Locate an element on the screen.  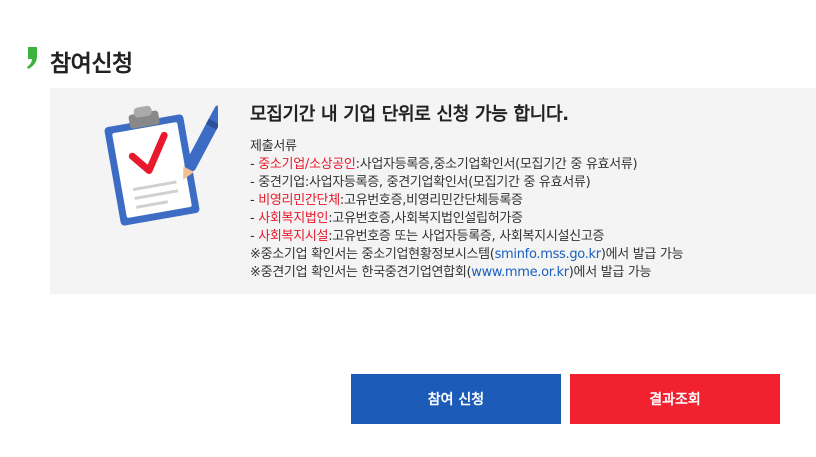
apply-button: 참여 신청 is located at coordinates (456, 399).